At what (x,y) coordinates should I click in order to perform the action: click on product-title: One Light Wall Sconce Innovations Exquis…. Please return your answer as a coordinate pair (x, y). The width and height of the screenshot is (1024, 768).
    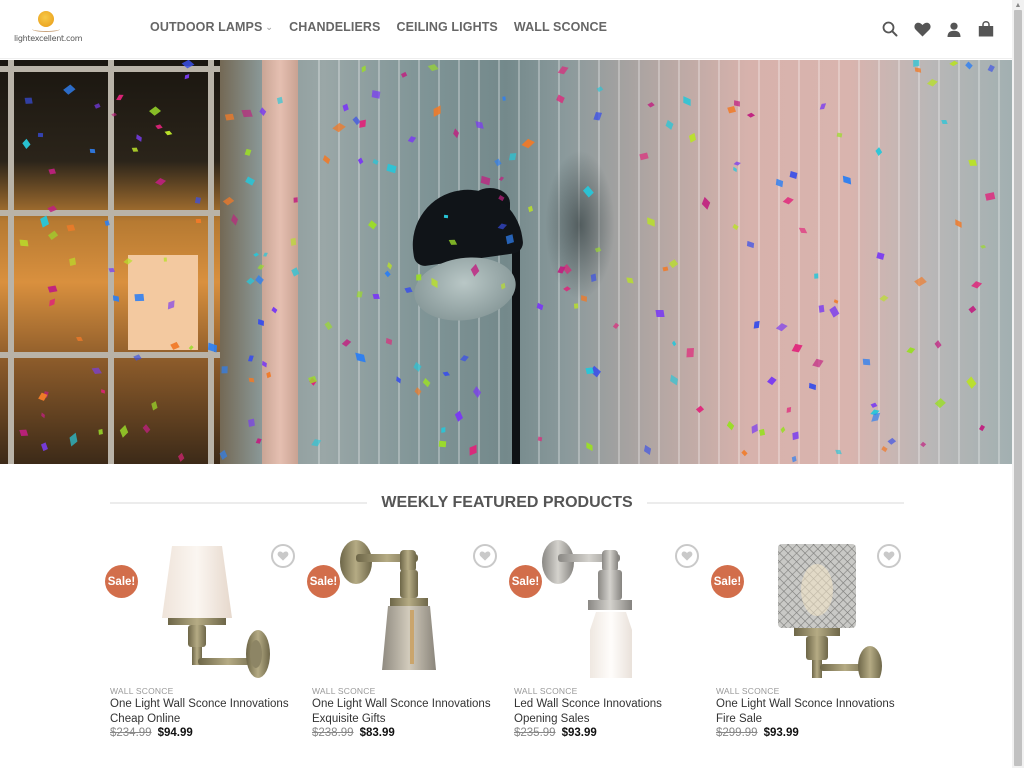
    Looking at the image, I should click on (404, 711).